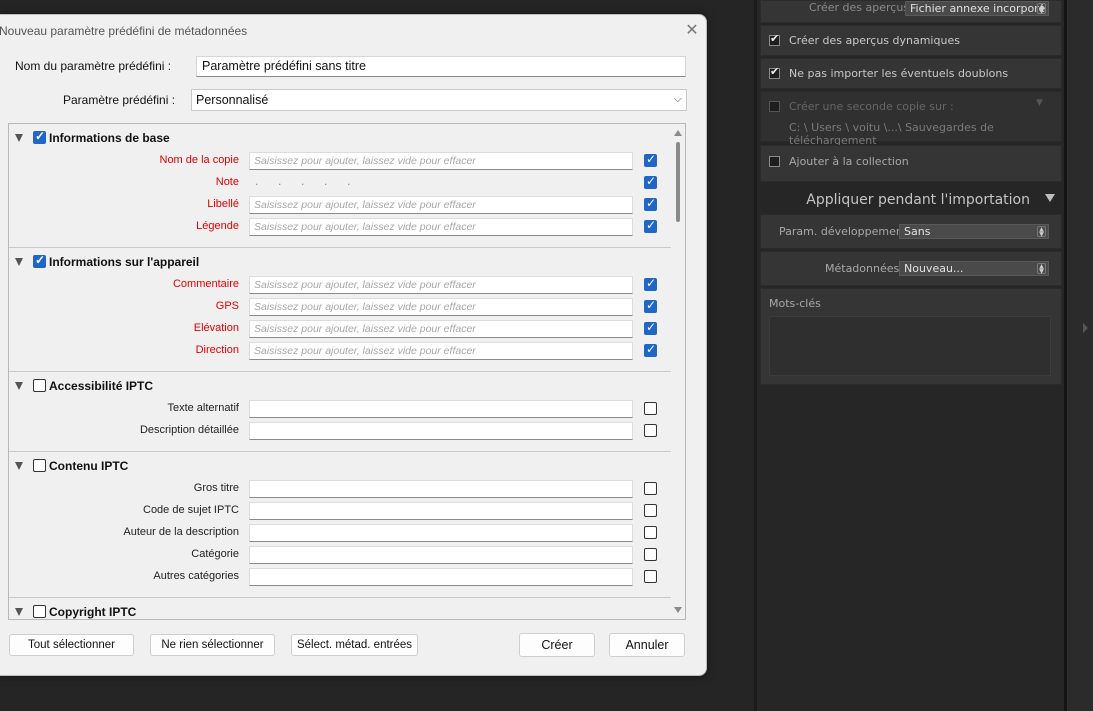 This screenshot has width=1093, height=711. Describe the element at coordinates (216, 488) in the screenshot. I see `field-label: Gros titre` at that location.